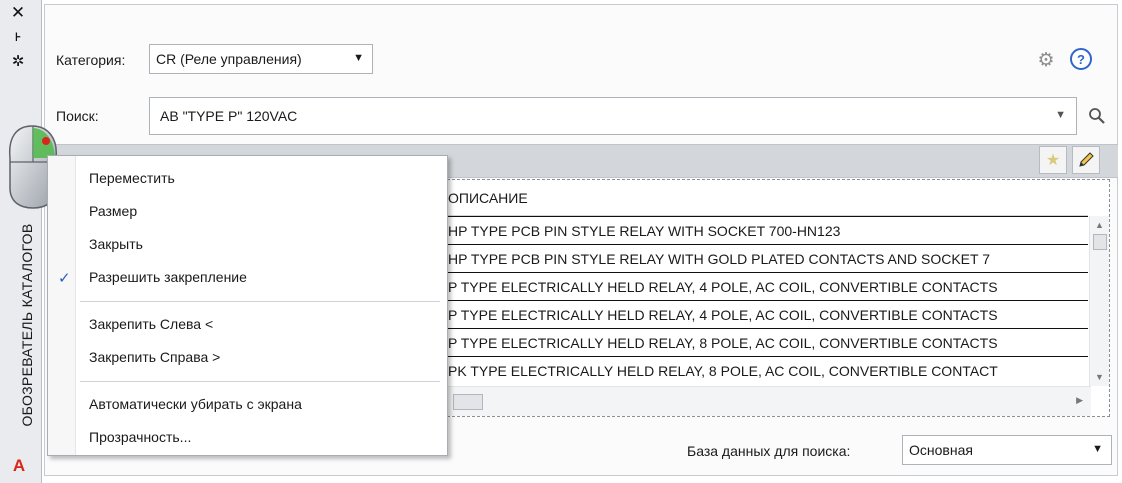 The width and height of the screenshot is (1122, 483). What do you see at coordinates (18, 13) in the screenshot?
I see `close-icon: ✕` at bounding box center [18, 13].